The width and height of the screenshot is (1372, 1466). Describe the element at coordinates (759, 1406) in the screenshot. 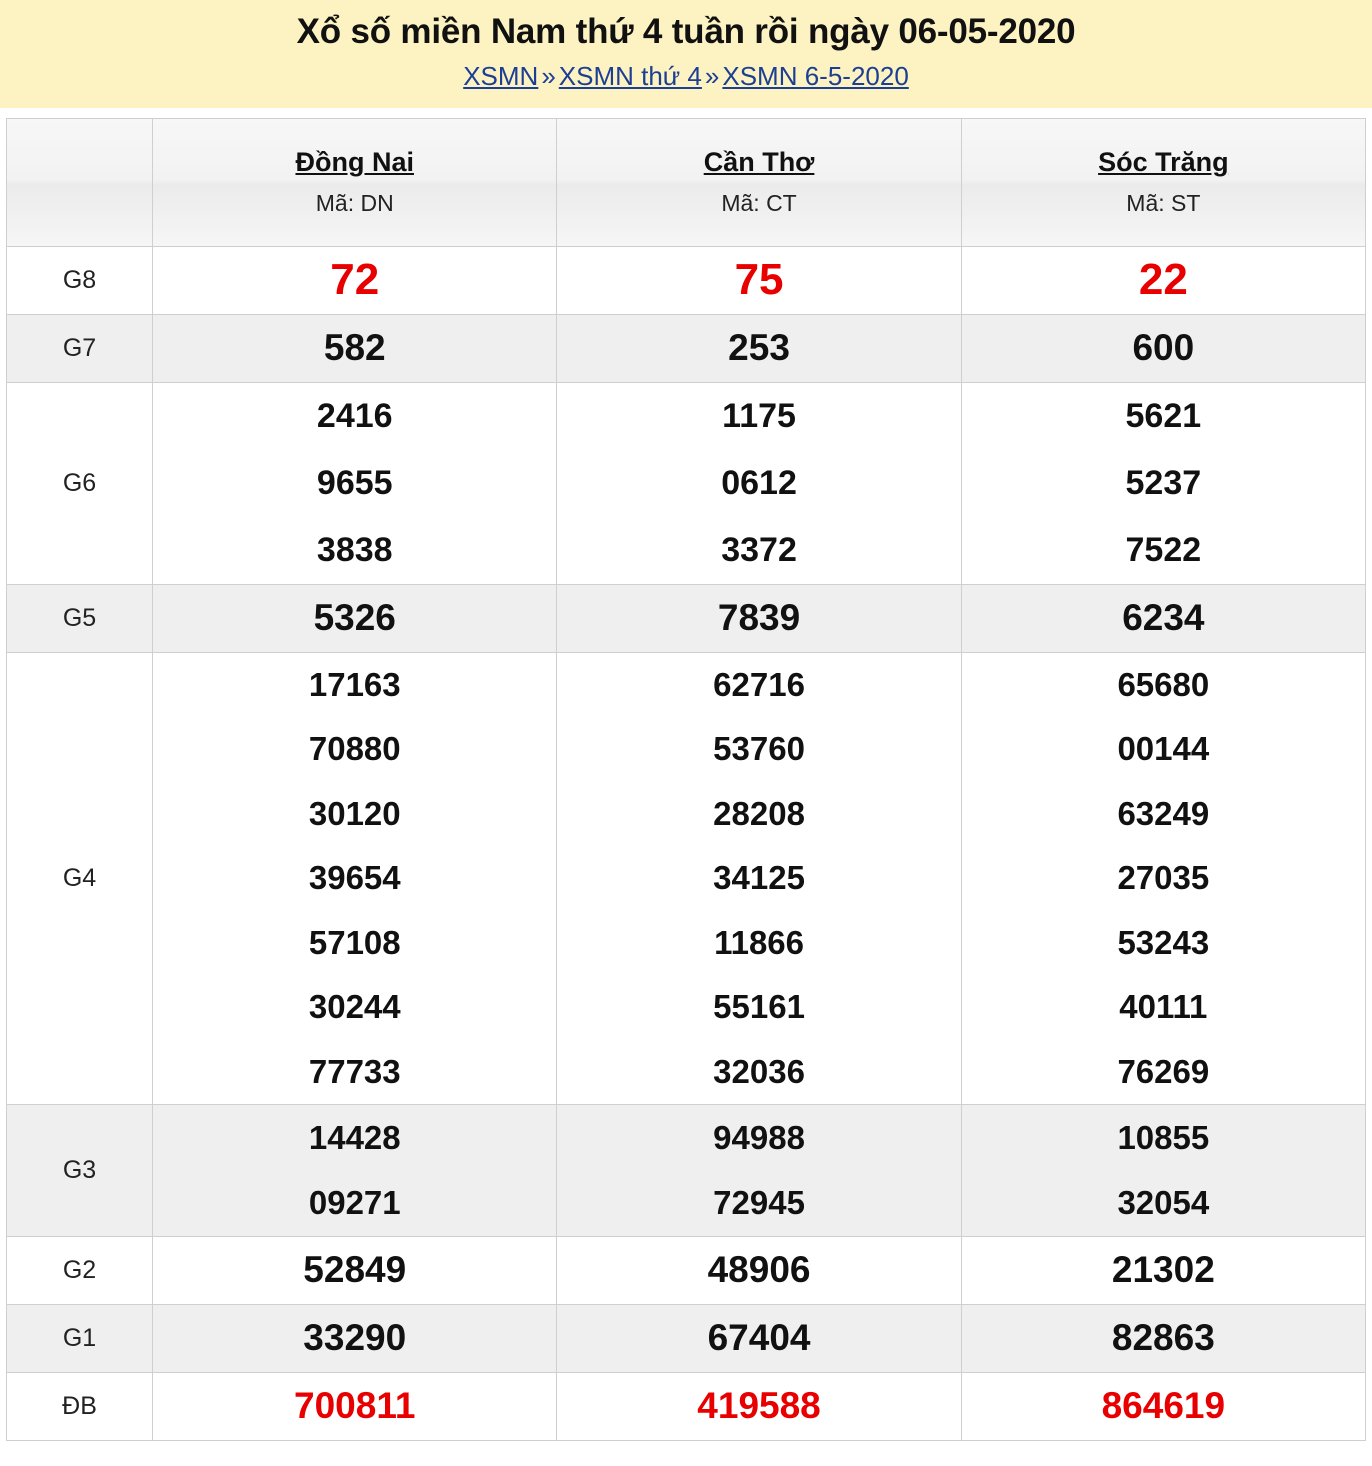

I see `cell-db-can-tho: 419588` at that location.